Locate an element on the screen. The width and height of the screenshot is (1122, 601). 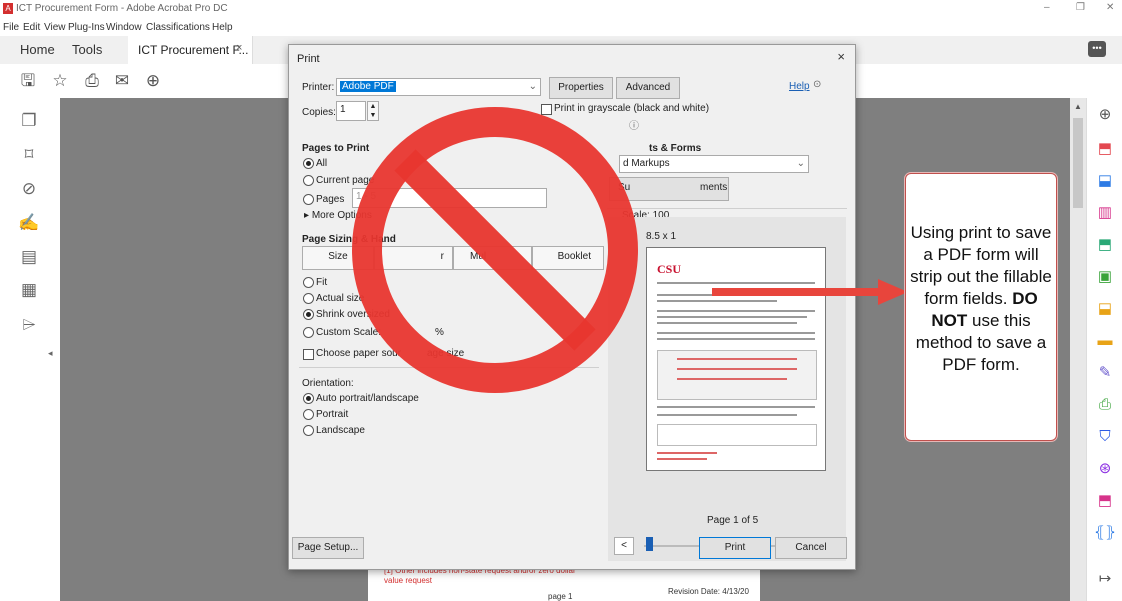
dialog-close-icon: × is located at coordinates (841, 56).